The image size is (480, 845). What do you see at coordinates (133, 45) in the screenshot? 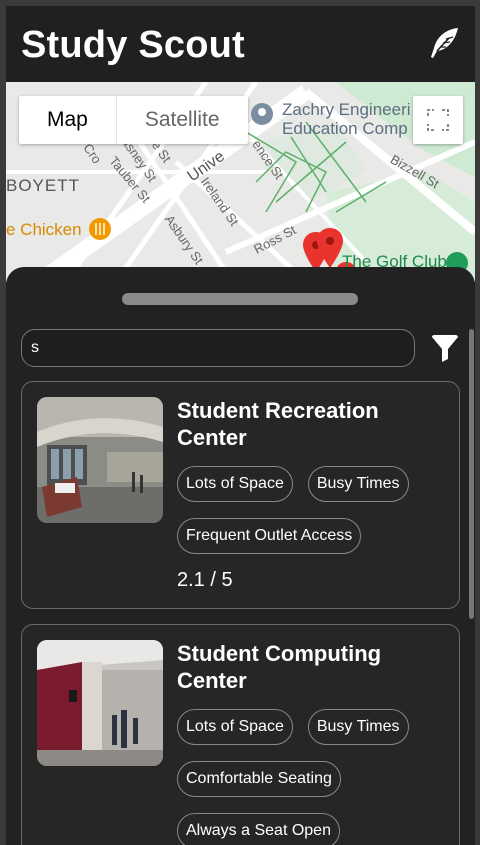
I see `app-title: Study Scout` at bounding box center [133, 45].